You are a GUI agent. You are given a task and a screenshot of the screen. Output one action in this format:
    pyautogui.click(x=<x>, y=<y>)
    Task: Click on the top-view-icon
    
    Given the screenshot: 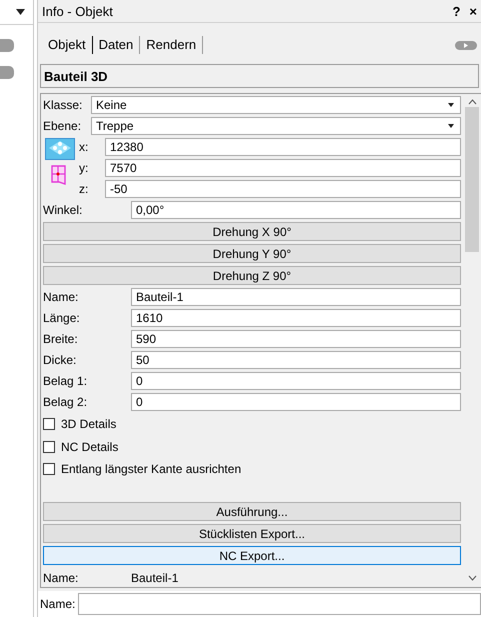 What is the action you would take?
    pyautogui.click(x=60, y=149)
    